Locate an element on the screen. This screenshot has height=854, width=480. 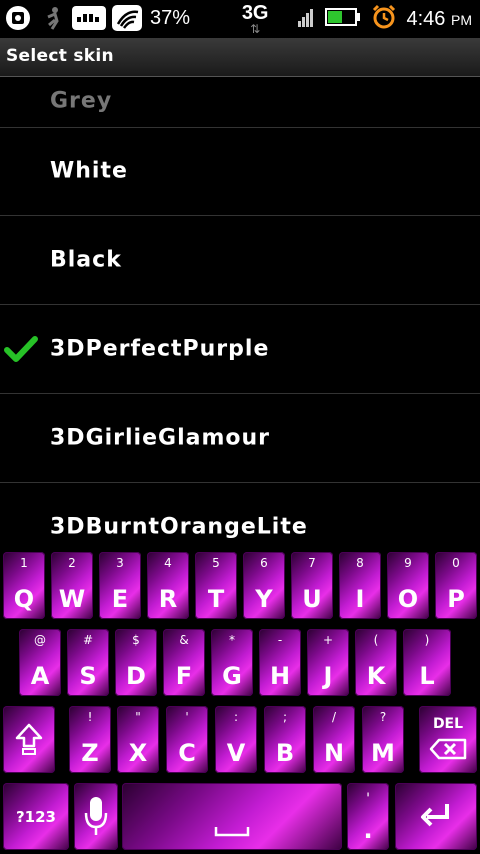
clock-ampm: PM is located at coordinates (461, 19).